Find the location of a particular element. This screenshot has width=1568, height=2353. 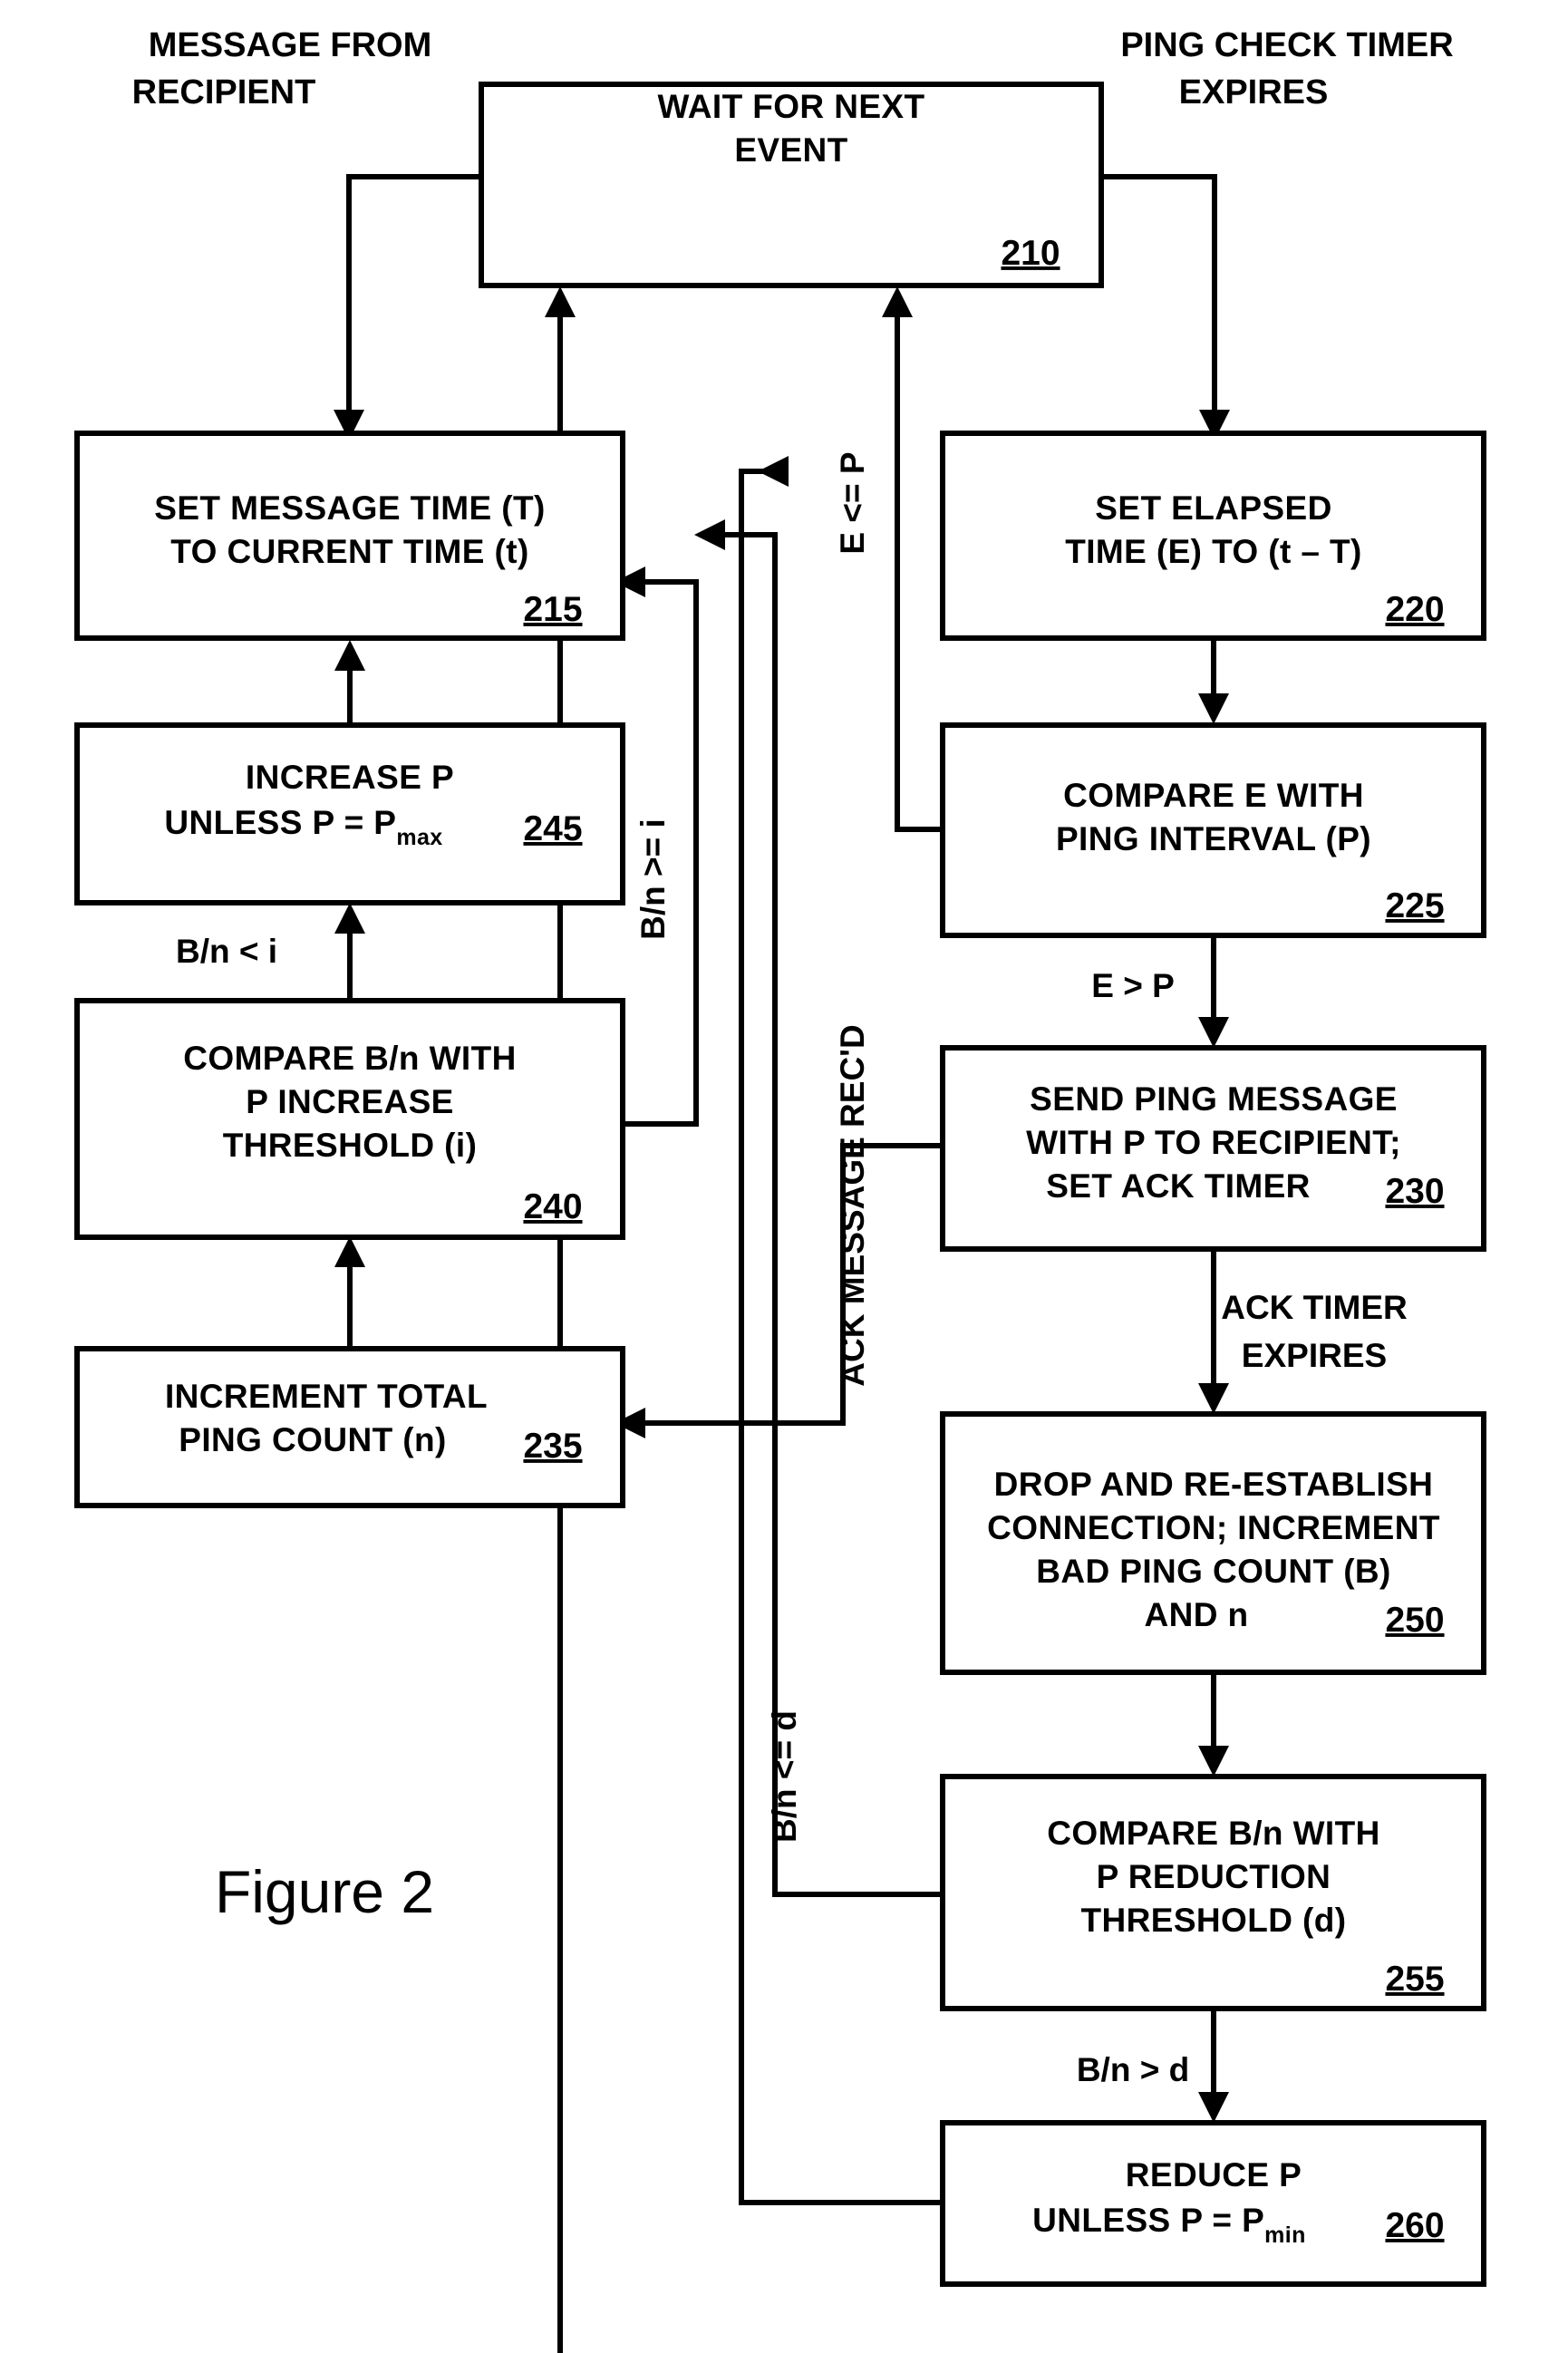

arrowhead-into-210-bottom-right is located at coordinates (898, 301).